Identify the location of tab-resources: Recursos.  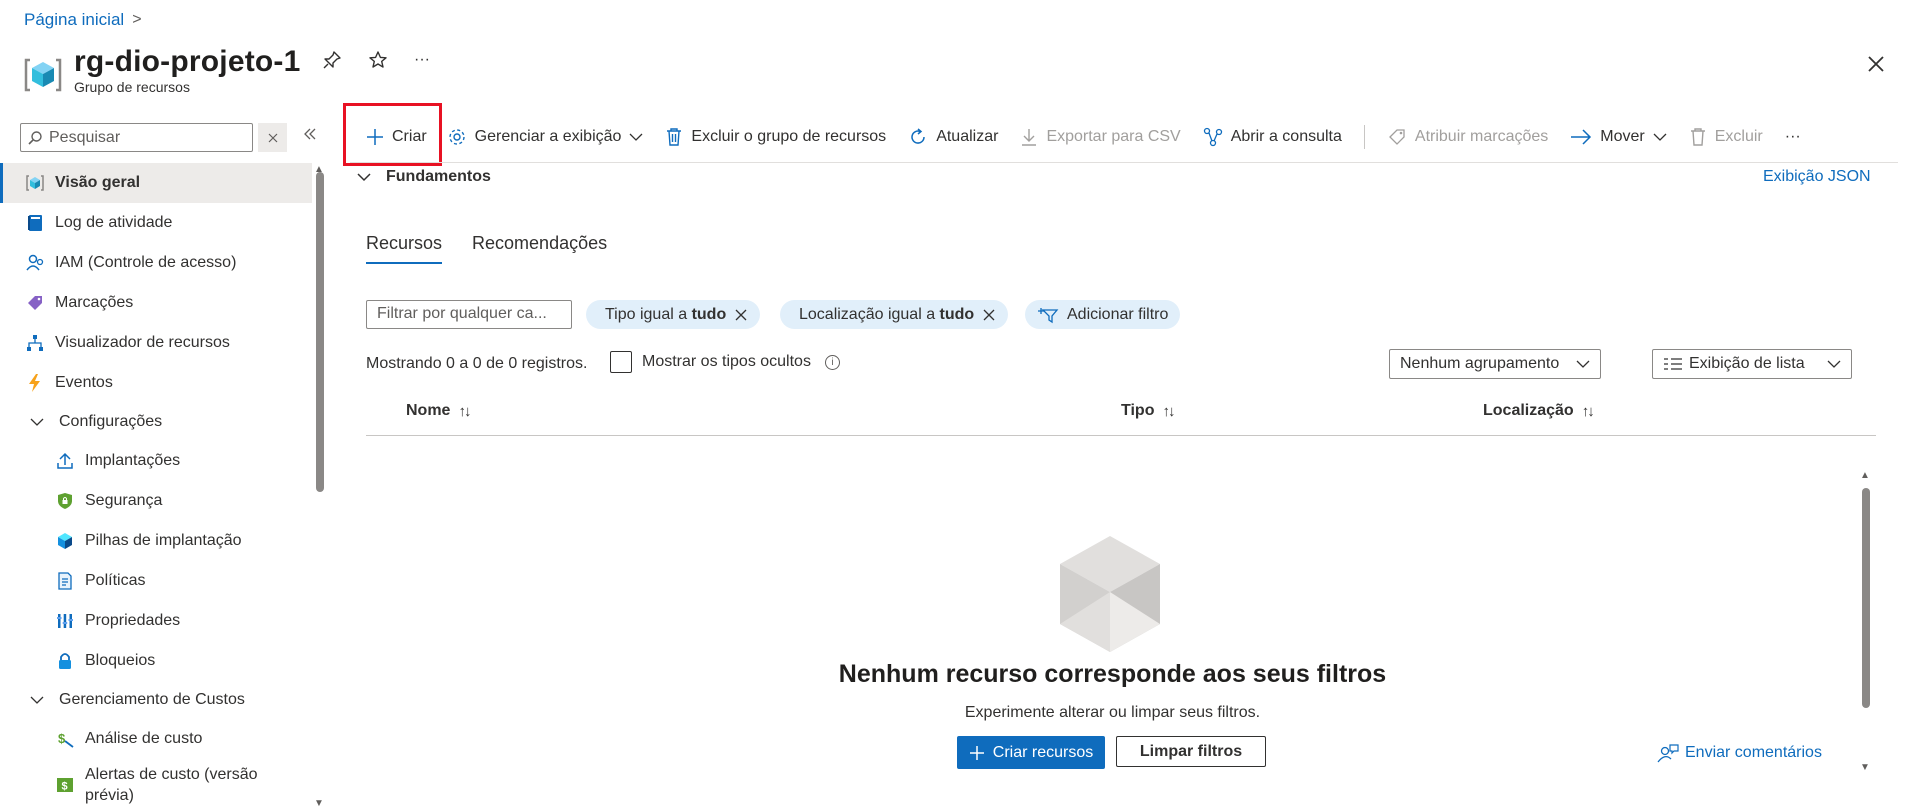
(404, 248).